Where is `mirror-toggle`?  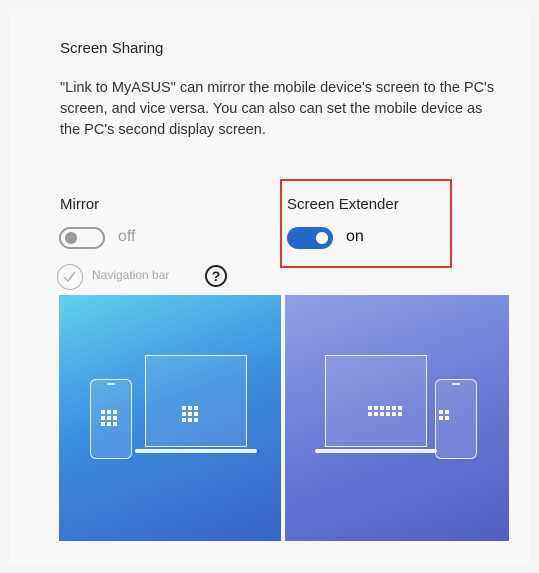
mirror-toggle is located at coordinates (82, 238).